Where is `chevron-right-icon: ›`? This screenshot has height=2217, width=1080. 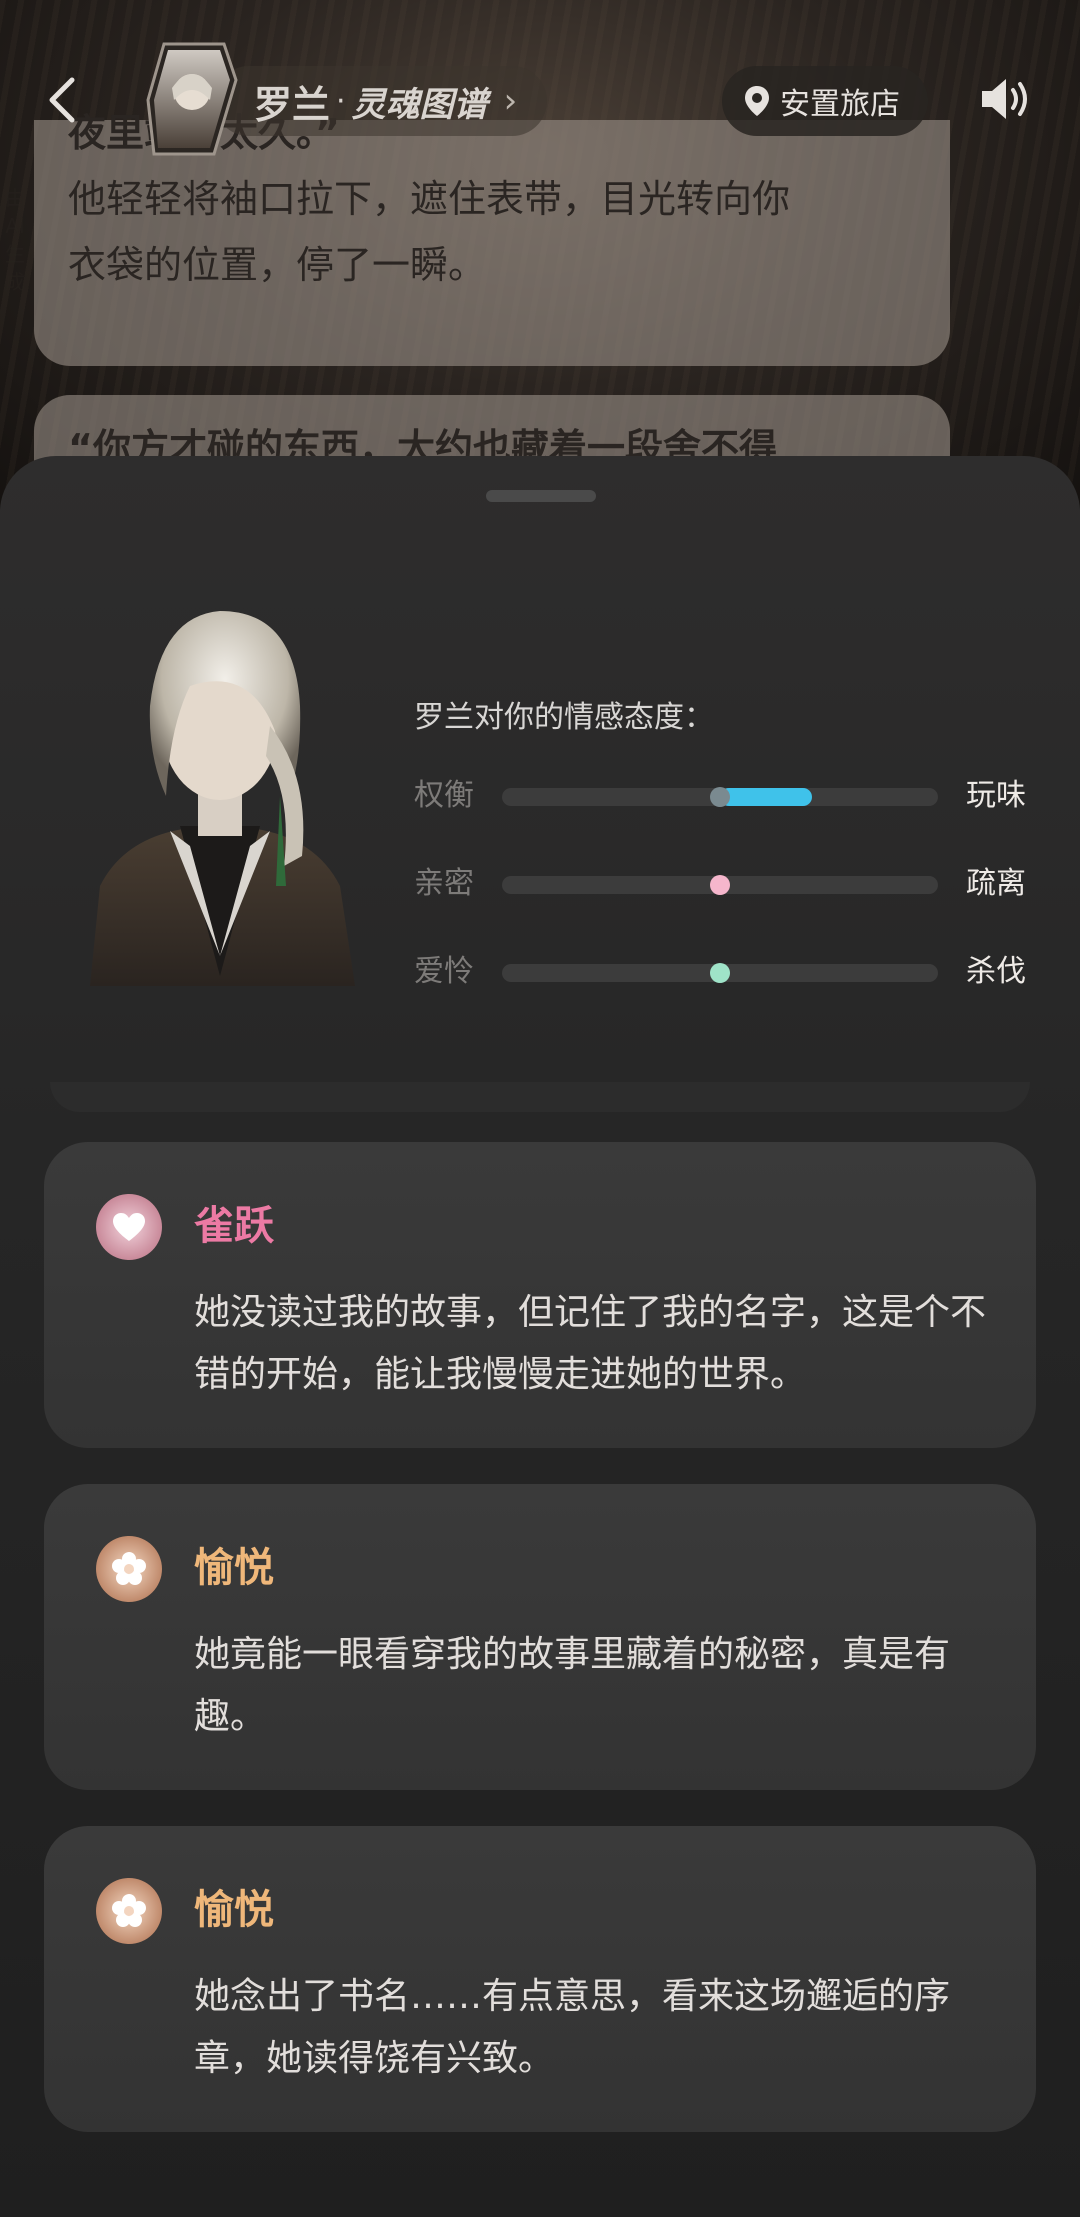
chevron-right-icon: › is located at coordinates (510, 101).